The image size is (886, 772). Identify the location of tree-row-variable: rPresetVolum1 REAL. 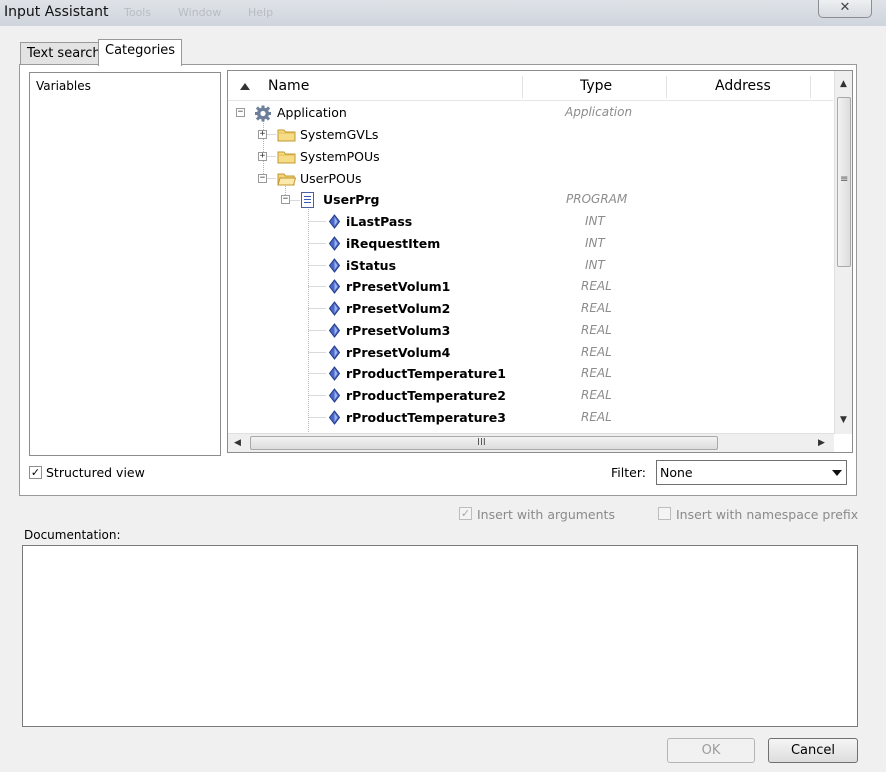
(530, 287).